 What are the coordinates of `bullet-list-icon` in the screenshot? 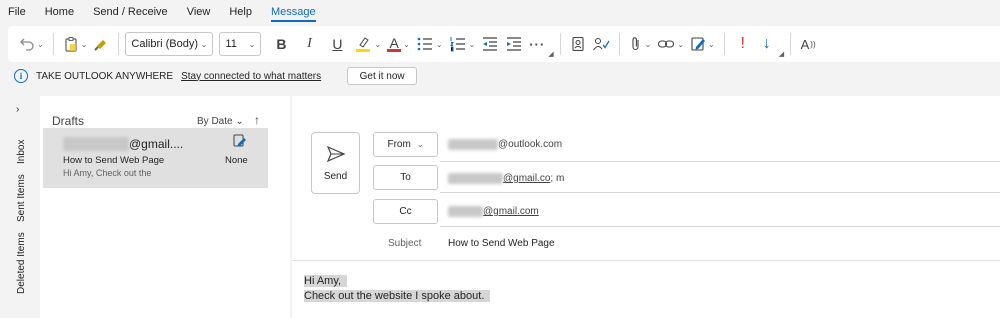 It's located at (424, 44).